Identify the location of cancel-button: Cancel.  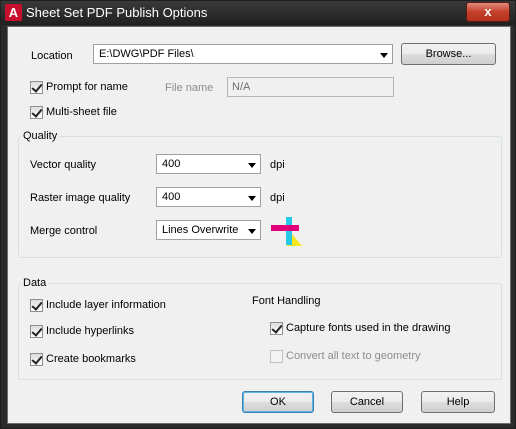
(367, 402).